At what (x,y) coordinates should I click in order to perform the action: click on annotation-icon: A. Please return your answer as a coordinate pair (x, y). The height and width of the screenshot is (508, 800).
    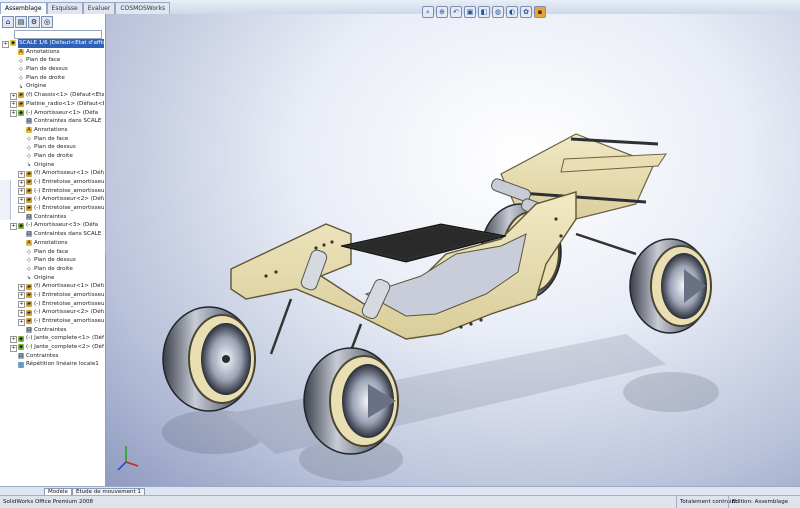
    Looking at the image, I should click on (29, 243).